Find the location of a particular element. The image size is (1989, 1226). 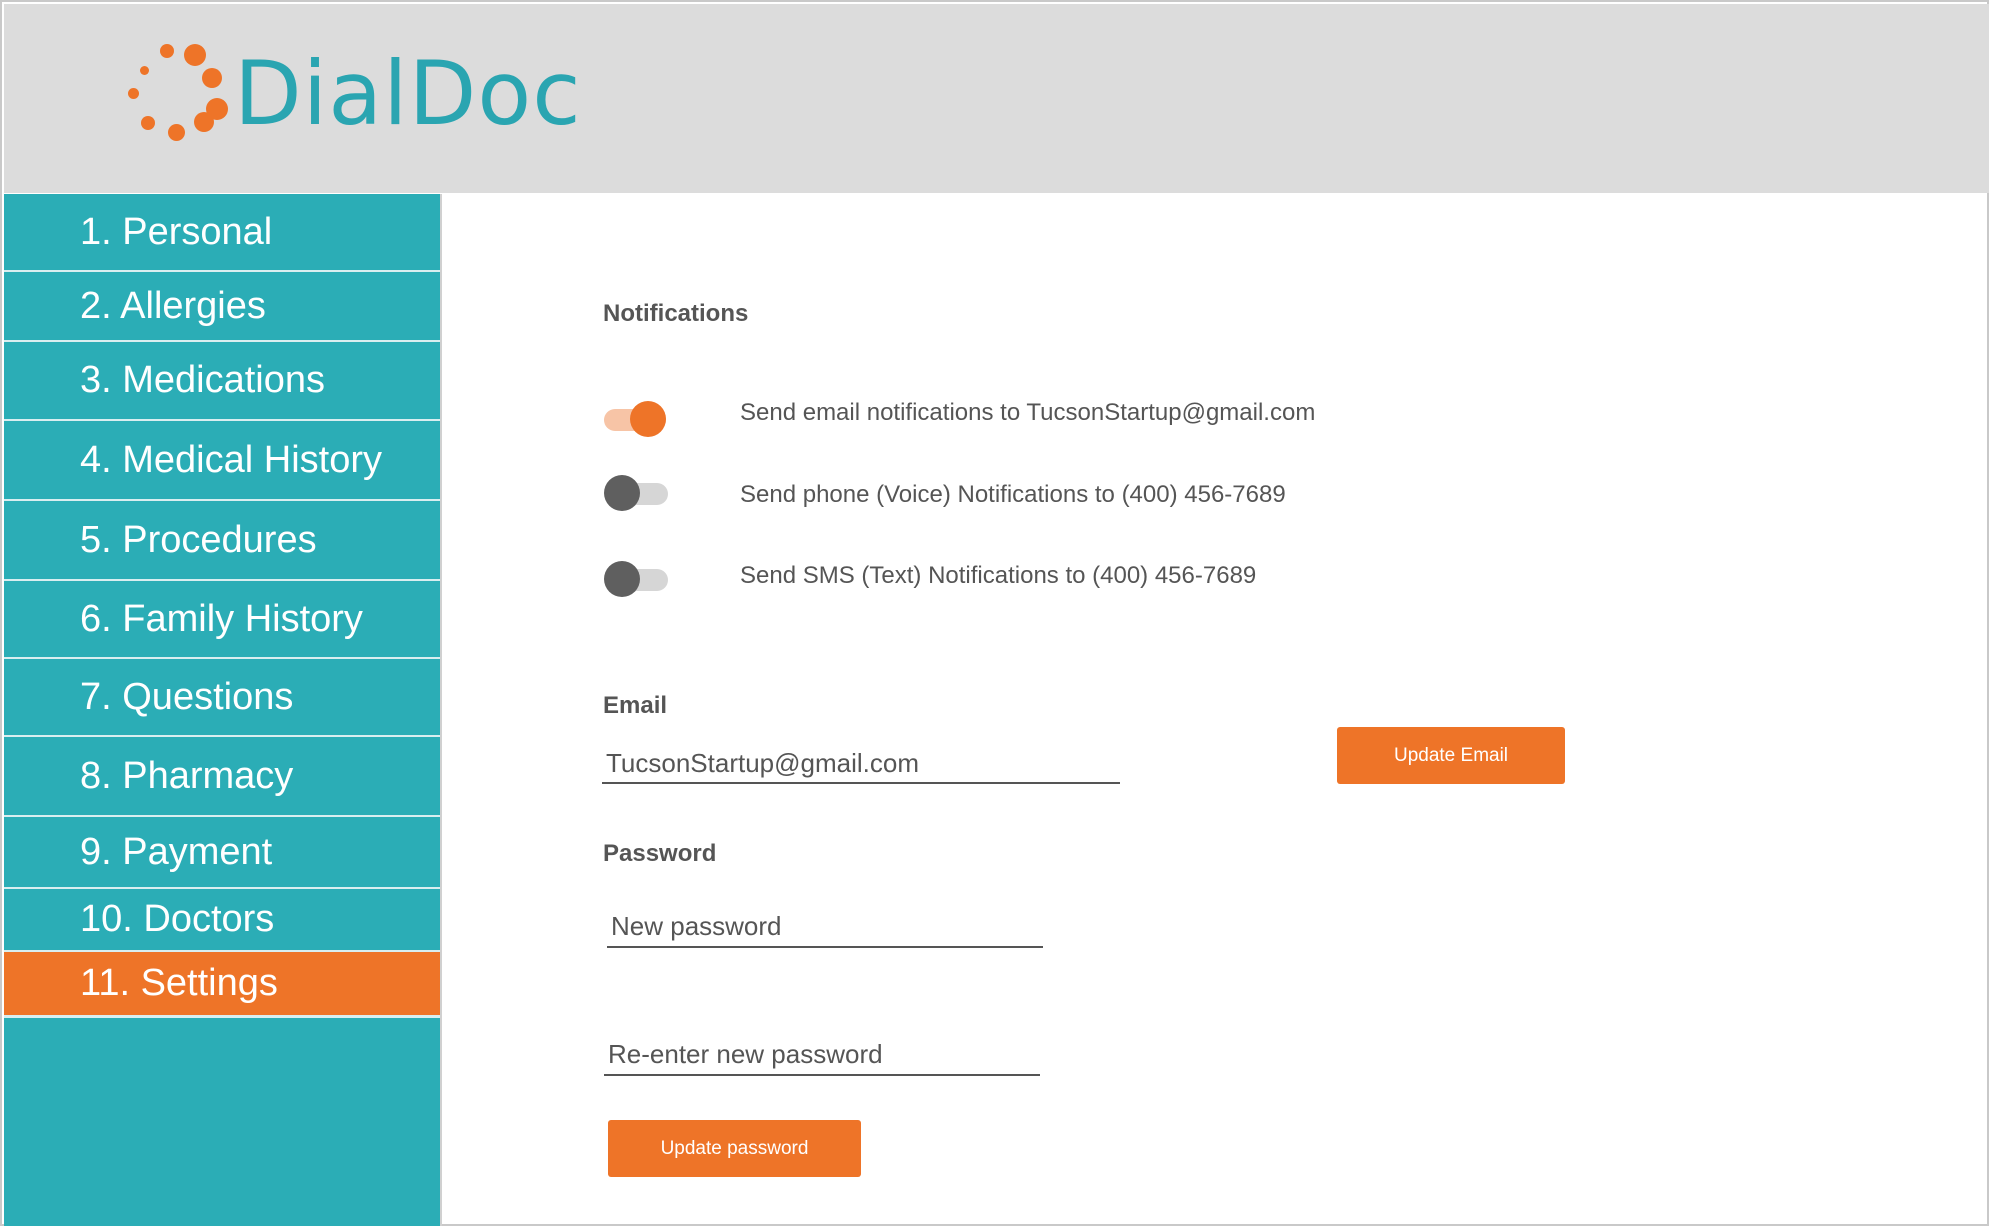

logo-dots-icon is located at coordinates (179, 95).